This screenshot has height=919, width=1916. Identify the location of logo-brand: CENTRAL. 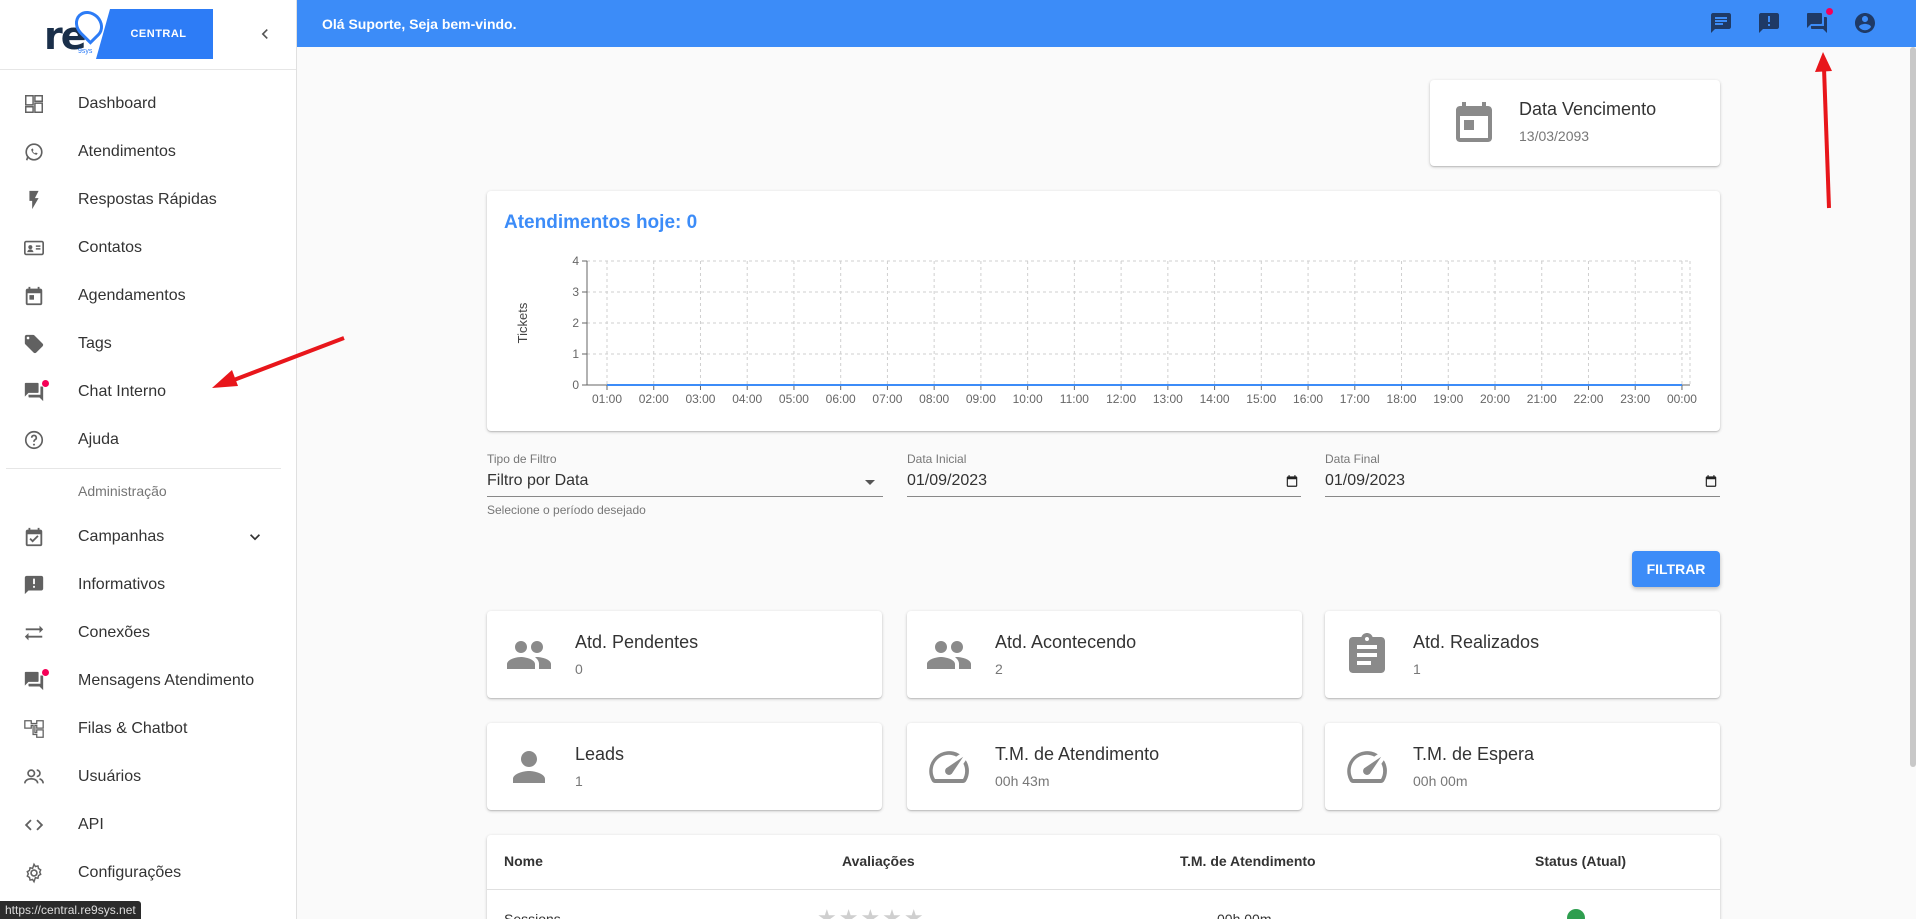
(154, 34).